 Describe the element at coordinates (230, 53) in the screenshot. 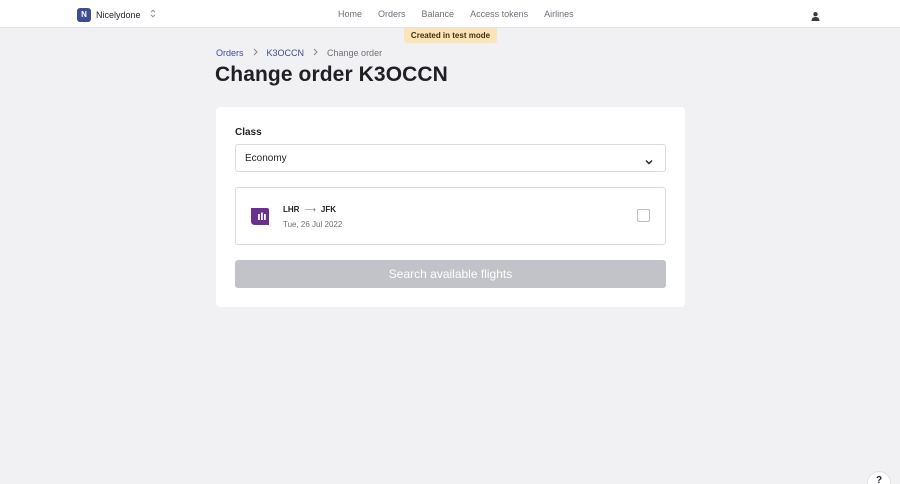

I see `breadcrumb-orders: Orders` at that location.